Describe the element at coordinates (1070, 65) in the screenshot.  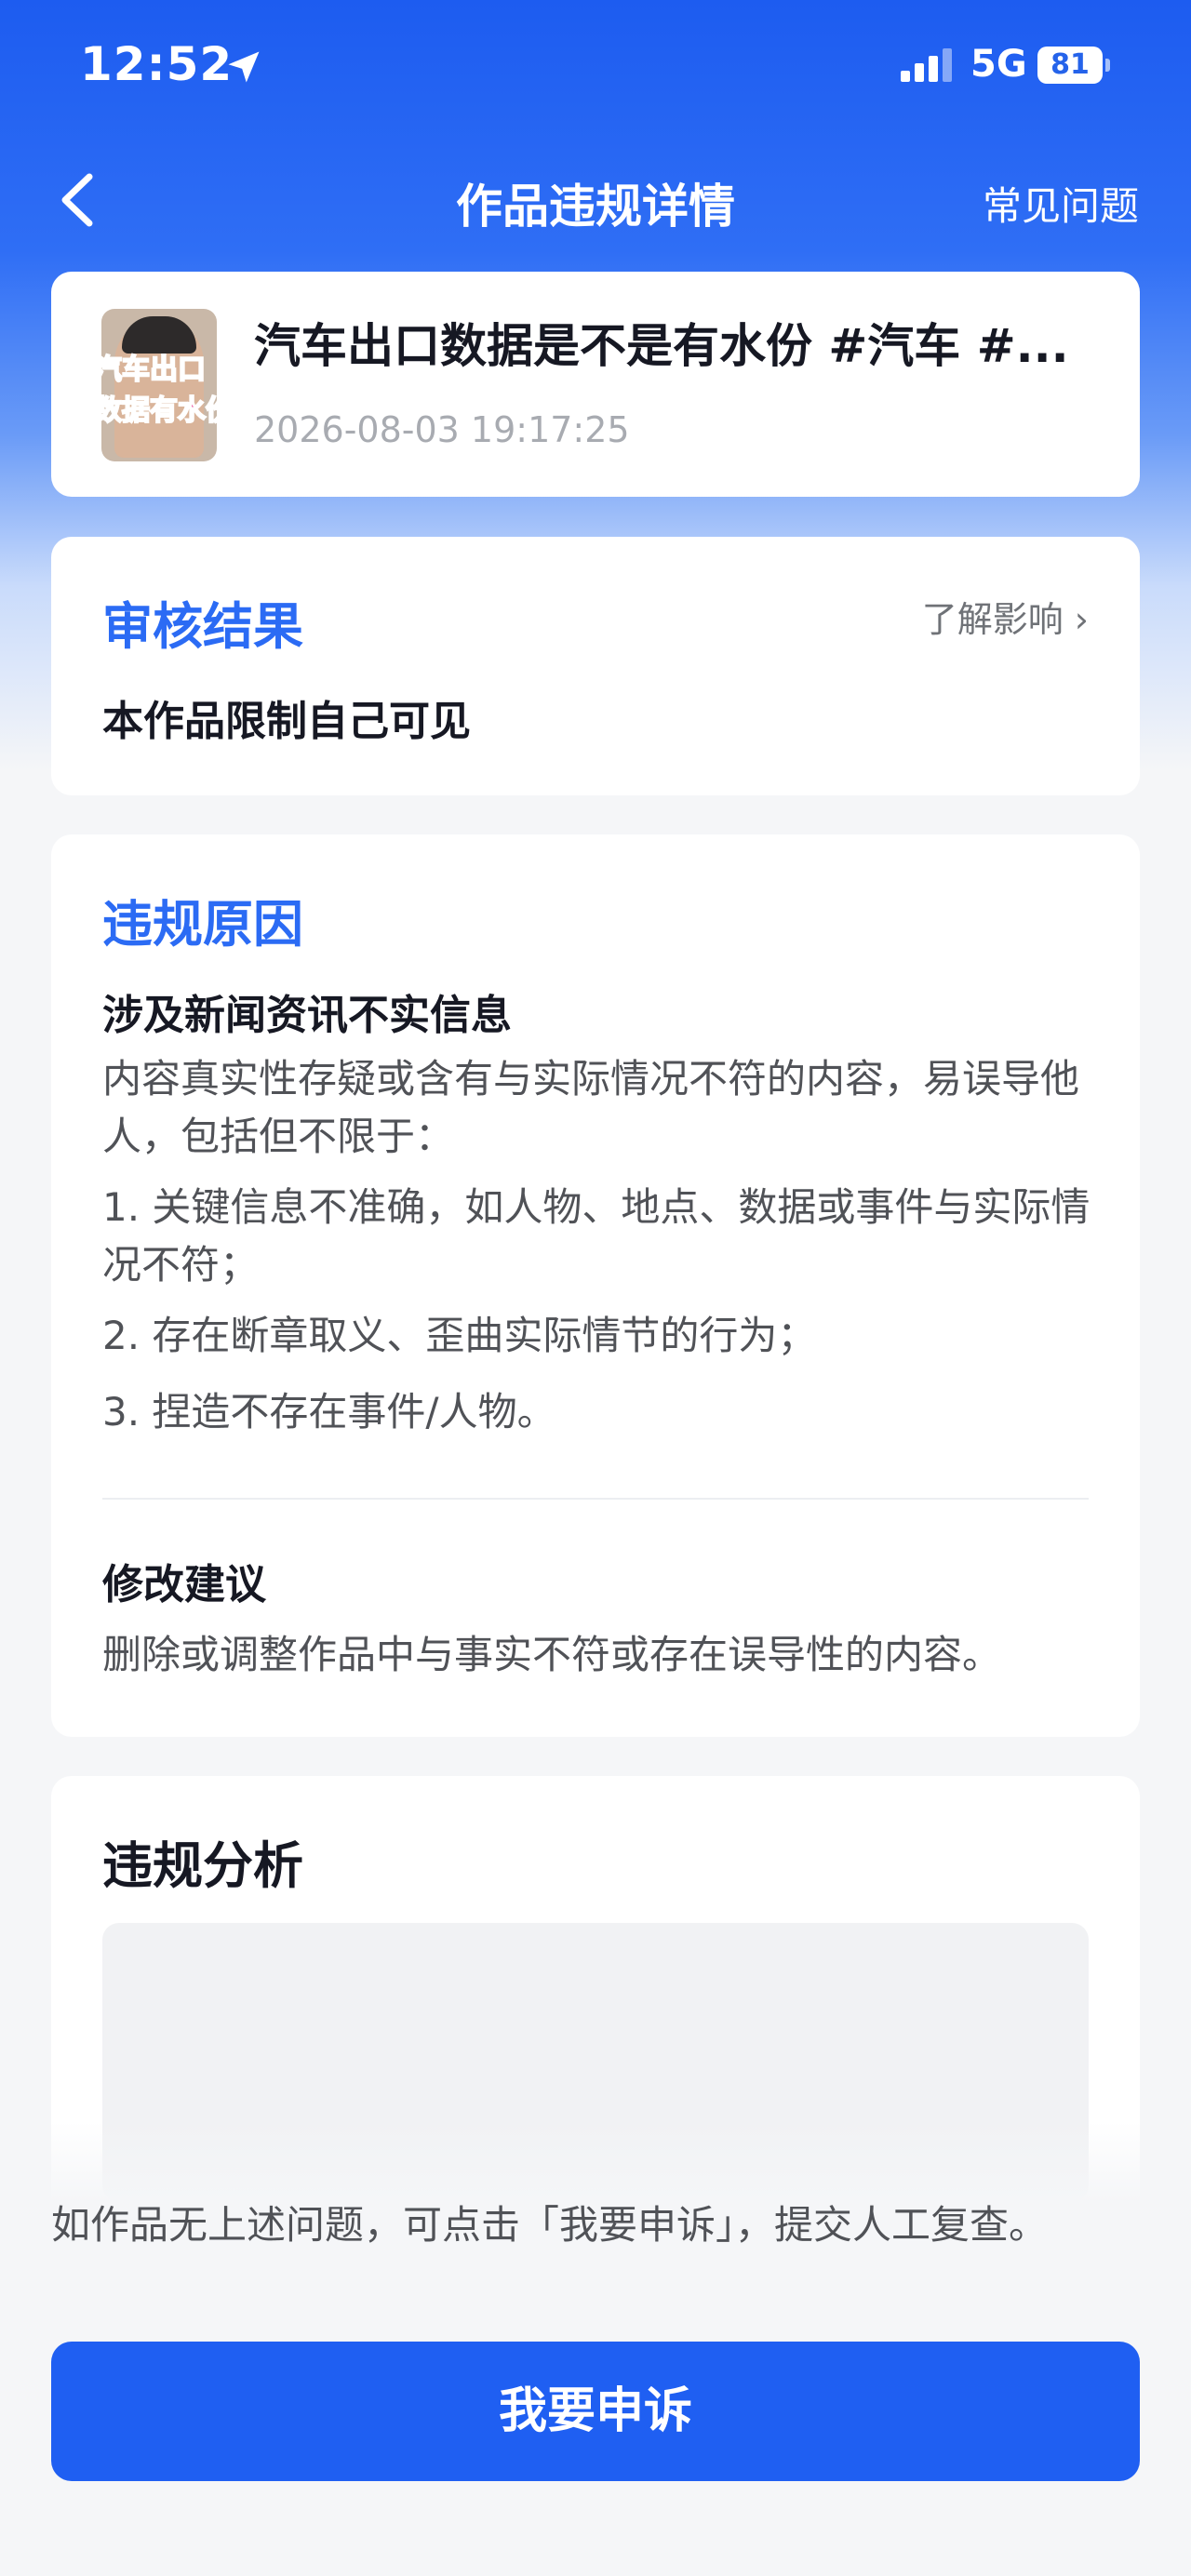
I see `battery-level: 81` at that location.